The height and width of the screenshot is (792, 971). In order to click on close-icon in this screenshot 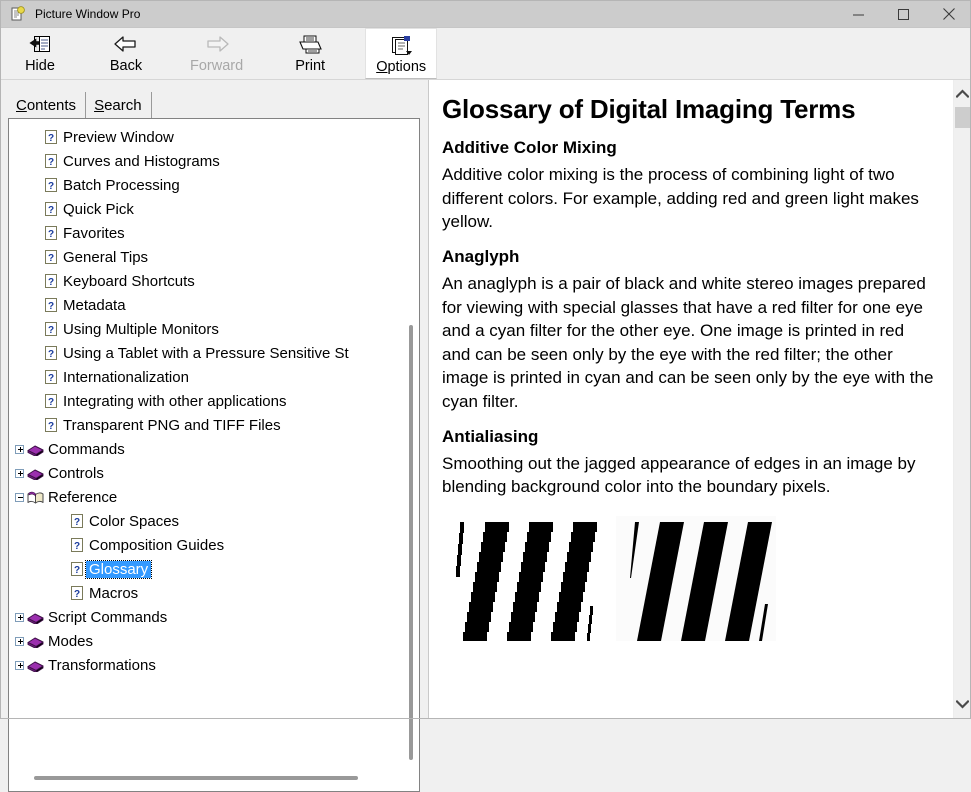, I will do `click(948, 14)`.